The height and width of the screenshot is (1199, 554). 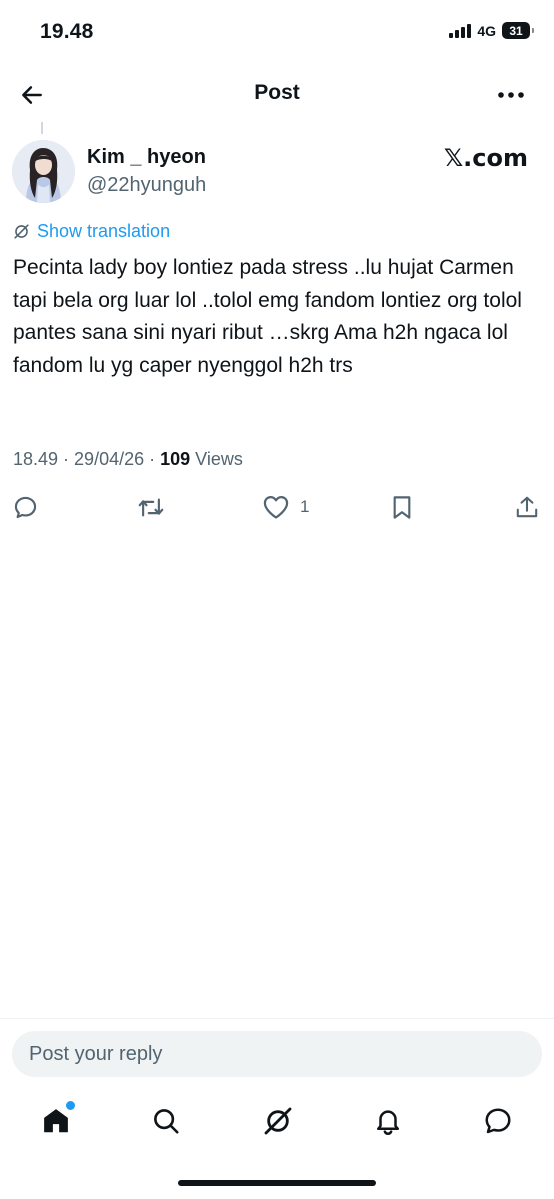 I want to click on page-title: Post, so click(x=277, y=92).